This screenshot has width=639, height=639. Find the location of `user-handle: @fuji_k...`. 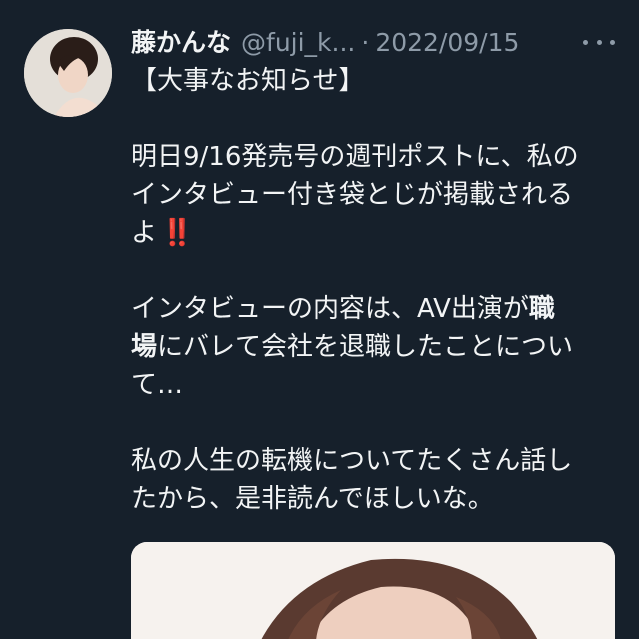

user-handle: @fuji_k... is located at coordinates (298, 43).